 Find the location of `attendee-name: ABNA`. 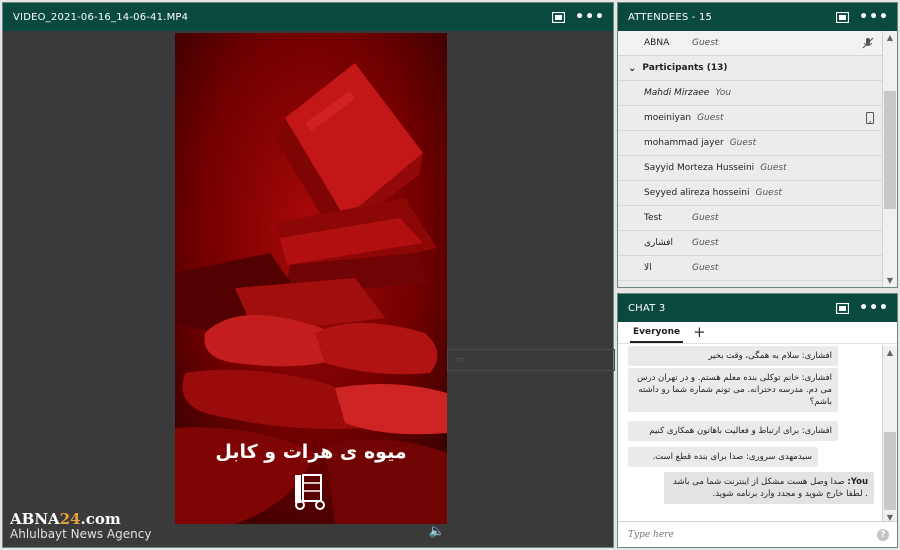

attendee-name: ABNA is located at coordinates (657, 43).